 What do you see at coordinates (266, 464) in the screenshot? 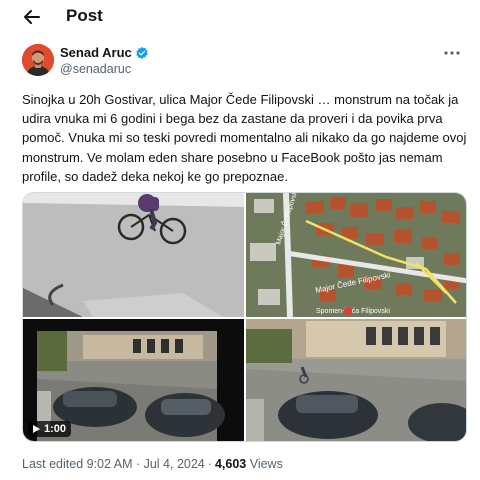
I see `views-label: Views` at bounding box center [266, 464].